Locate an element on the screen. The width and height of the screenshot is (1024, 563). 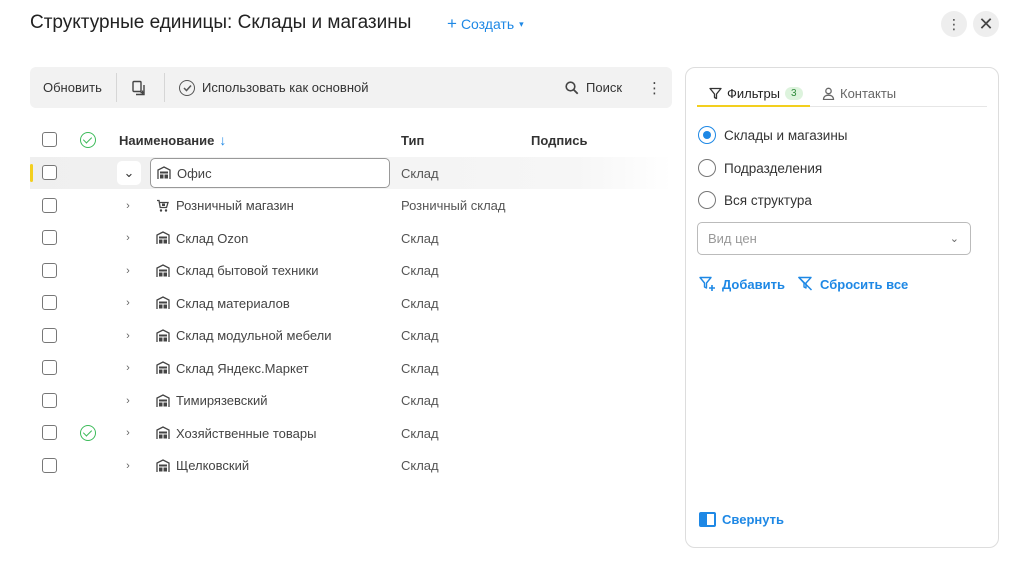
use-as-main-button: Использовать как основной is located at coordinates (274, 87).